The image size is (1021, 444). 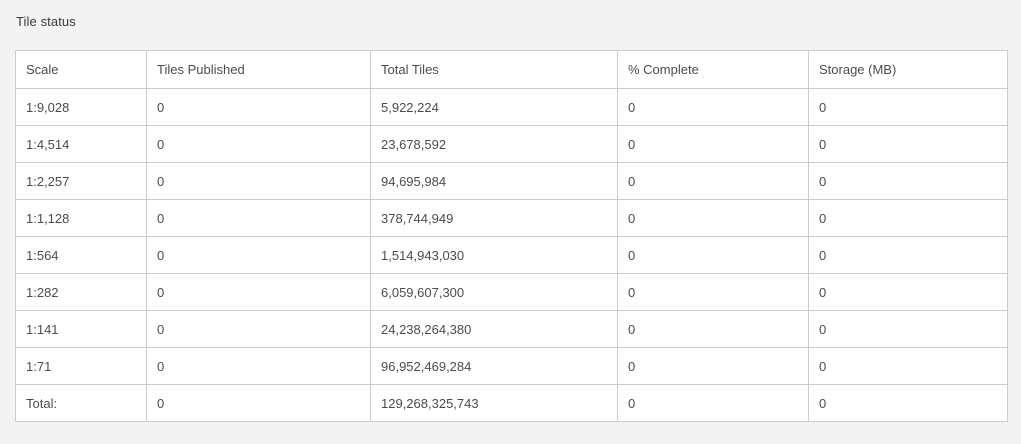 What do you see at coordinates (494, 292) in the screenshot?
I see `cell-total-tiles: 6,059,607,300` at bounding box center [494, 292].